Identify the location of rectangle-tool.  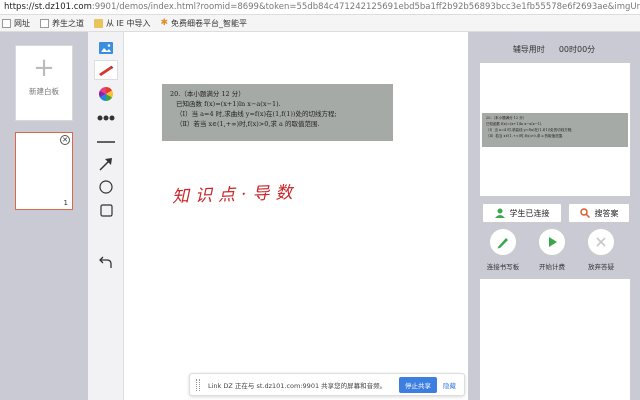
(106, 210).